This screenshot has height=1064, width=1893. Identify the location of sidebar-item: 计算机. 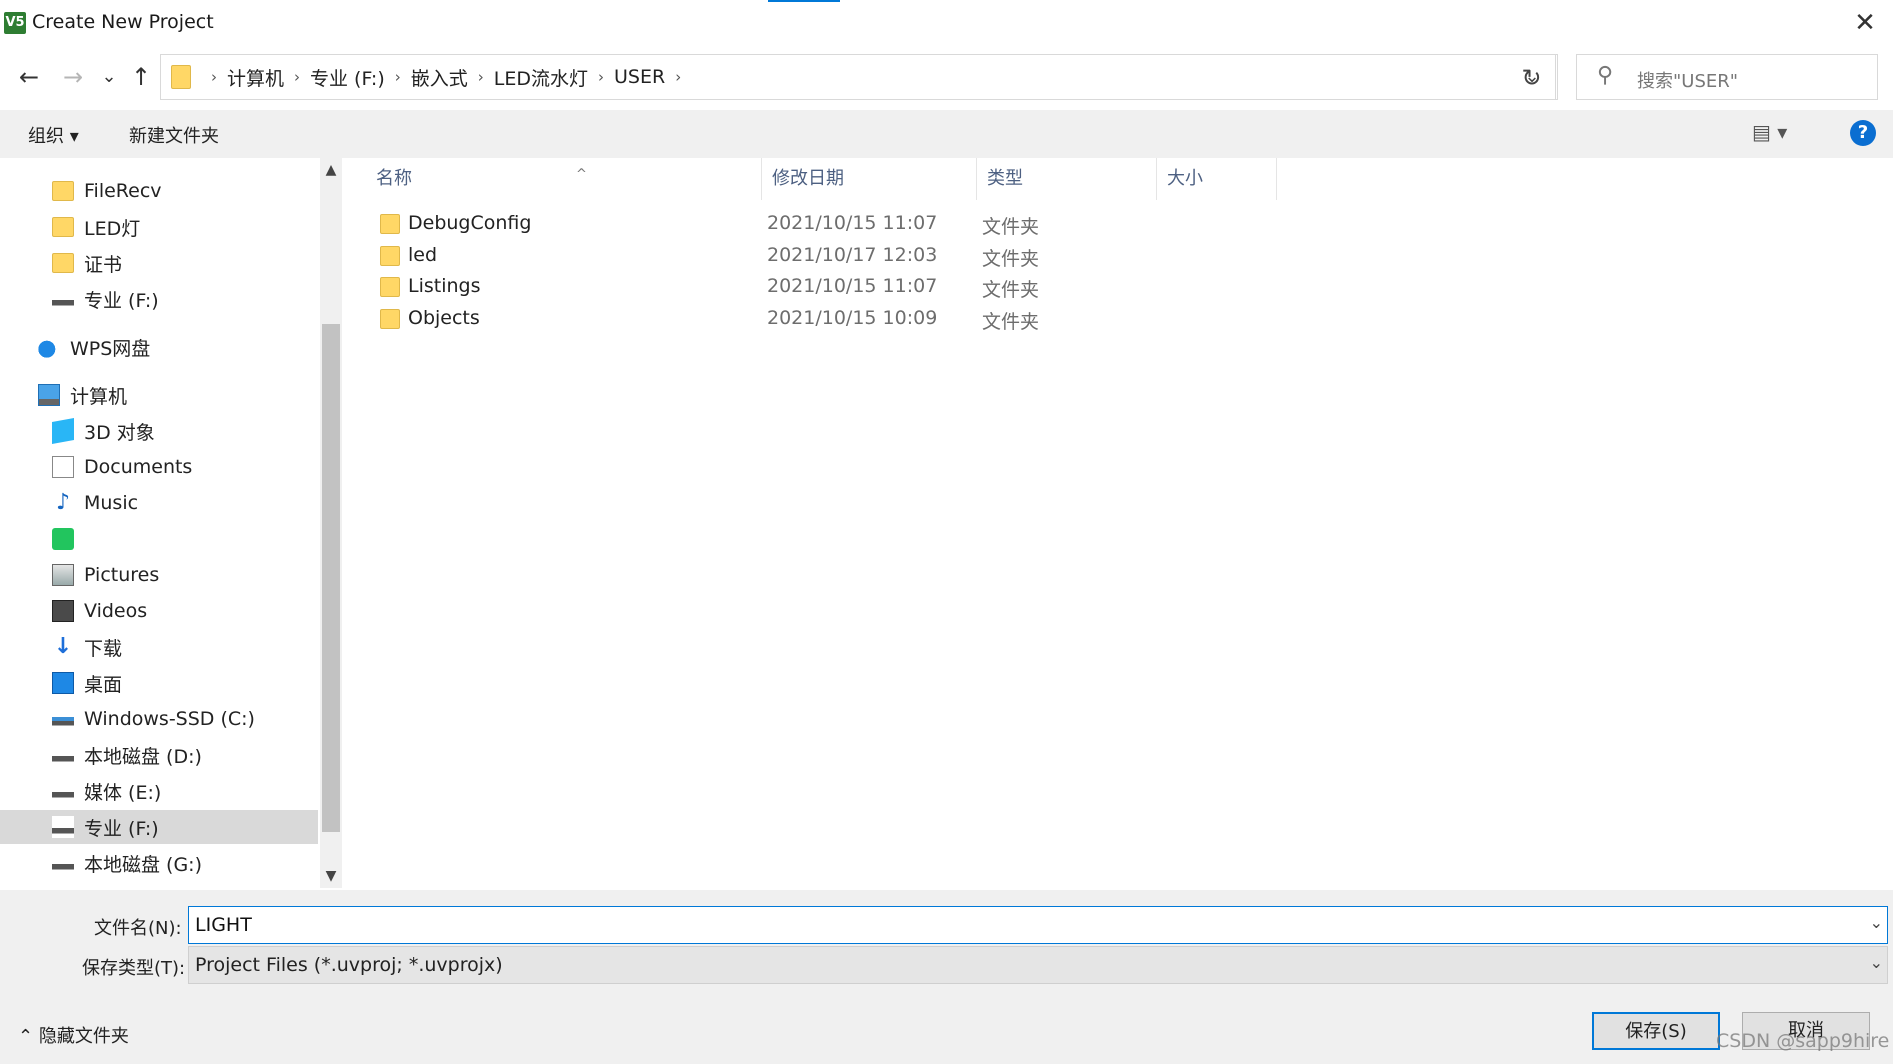
(159, 395).